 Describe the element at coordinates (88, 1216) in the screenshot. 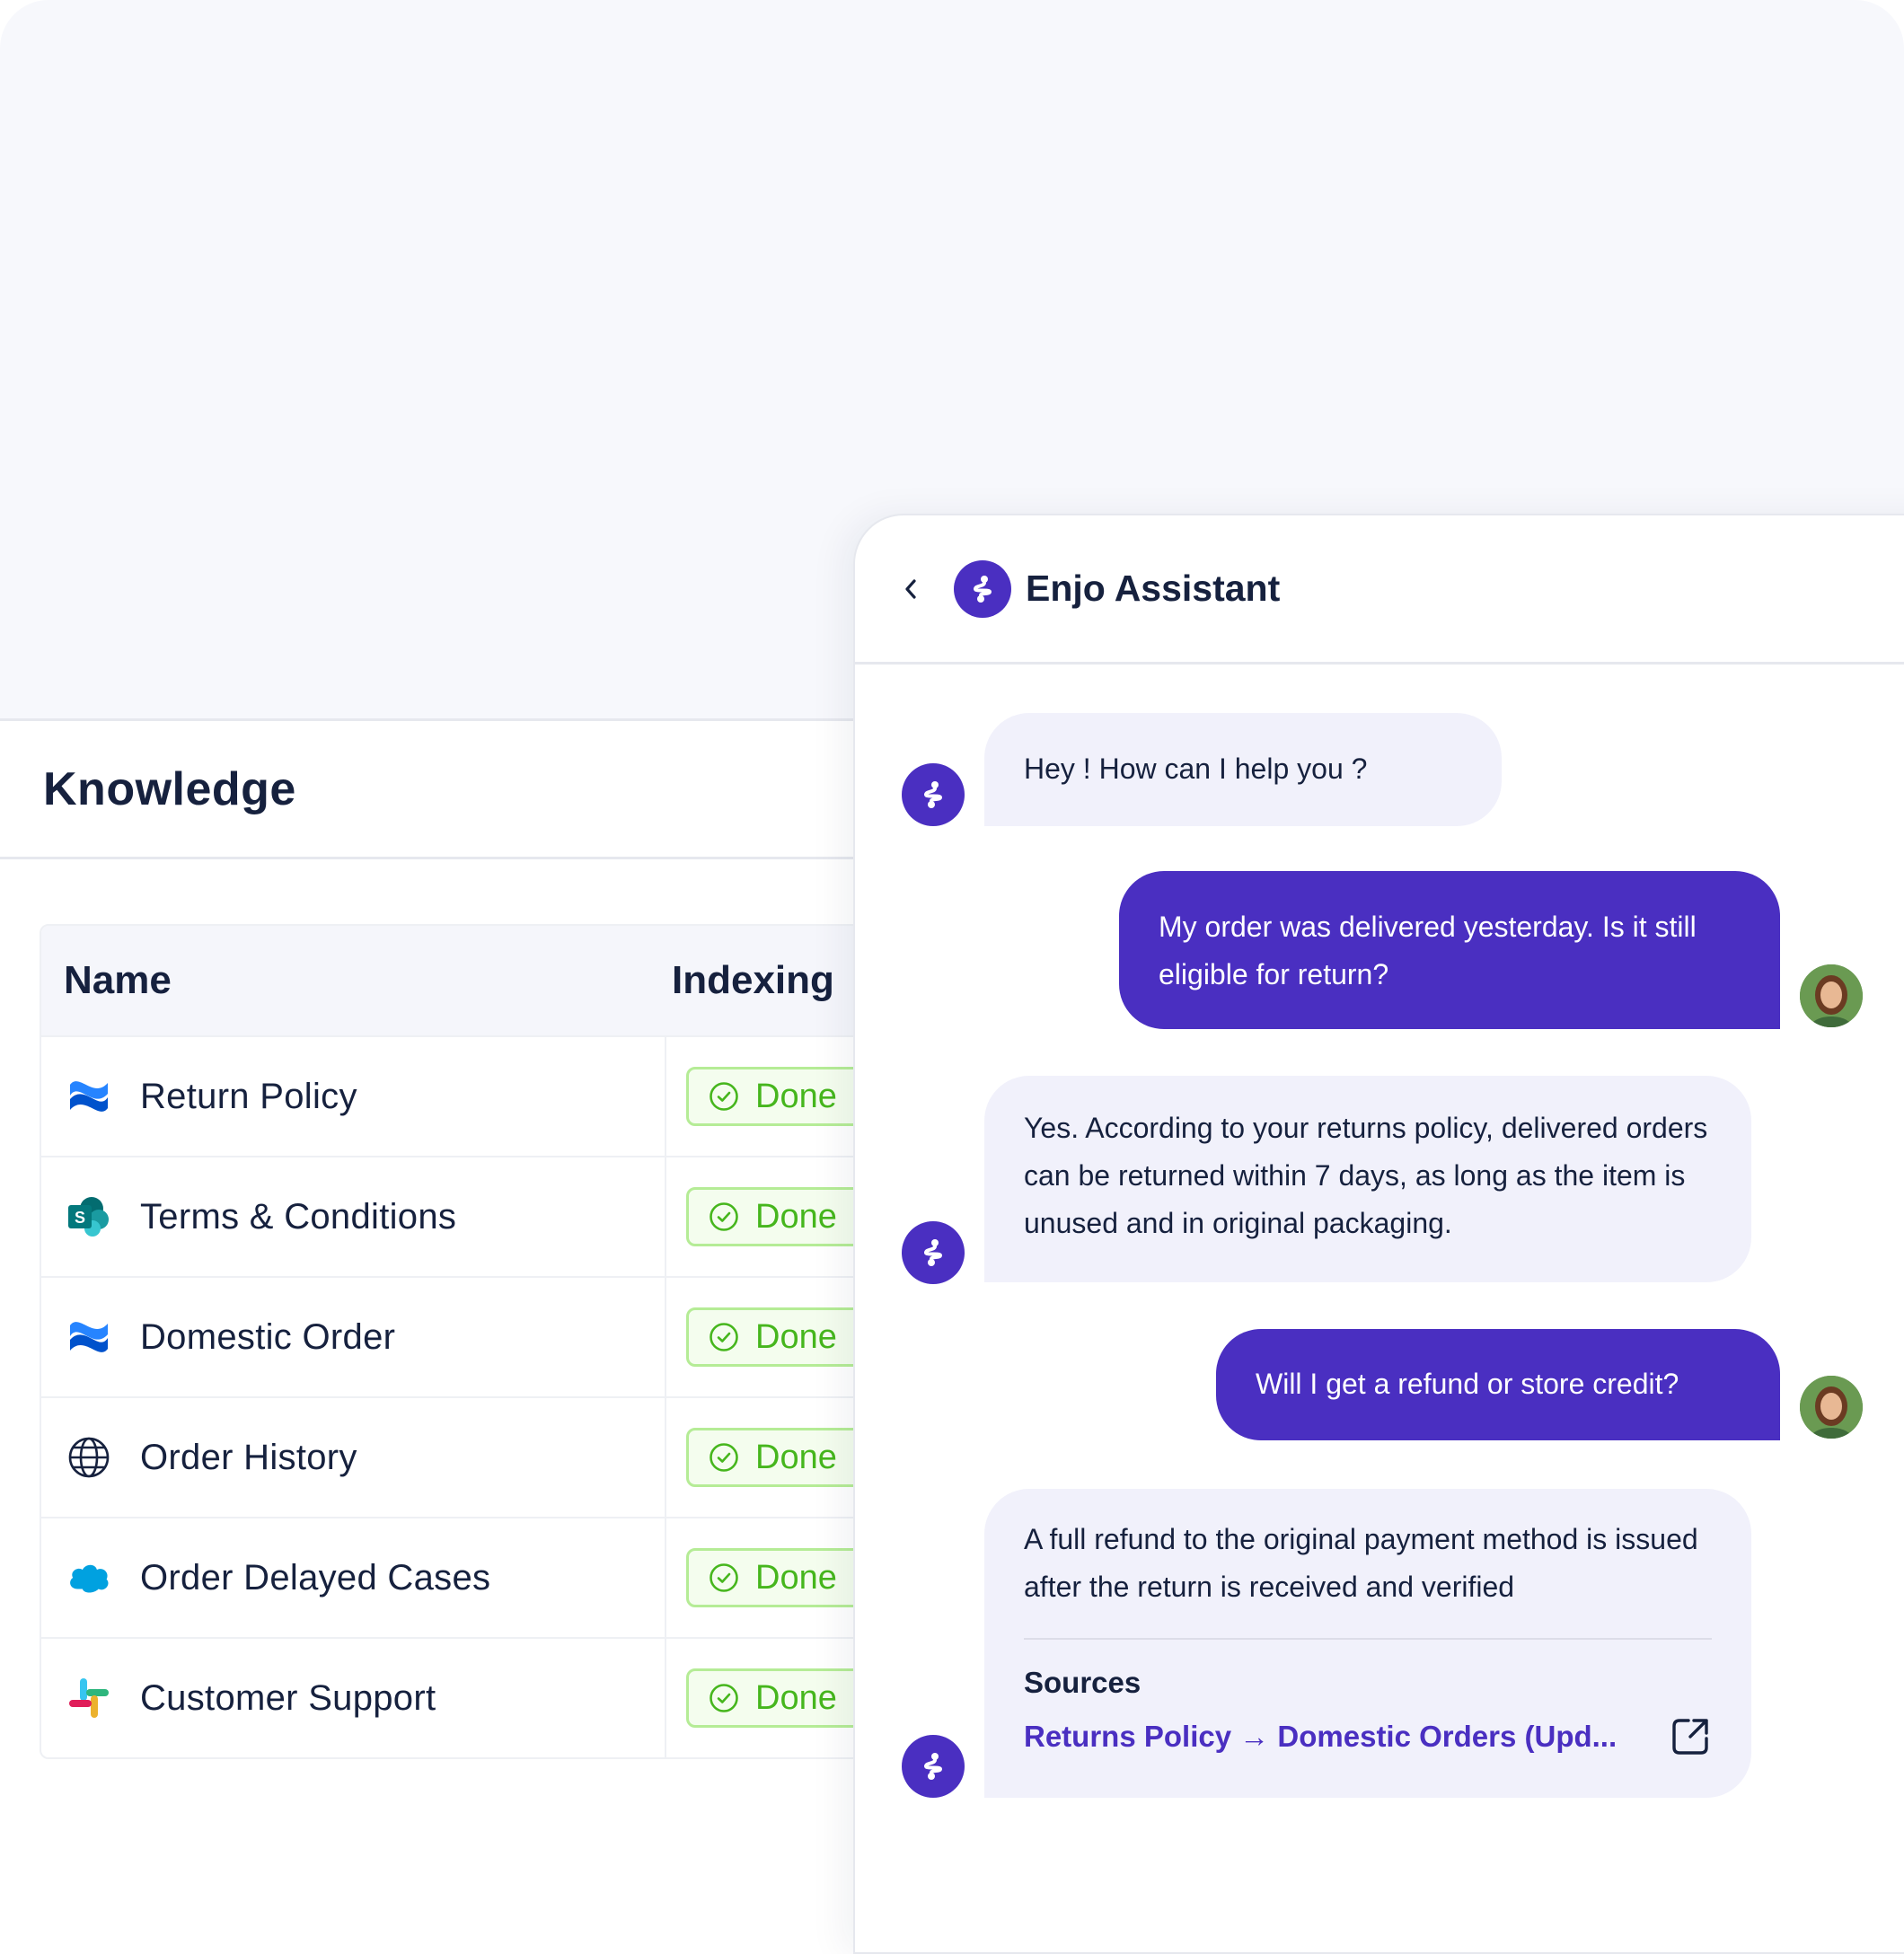

I see `sharepoint-icon: S` at that location.